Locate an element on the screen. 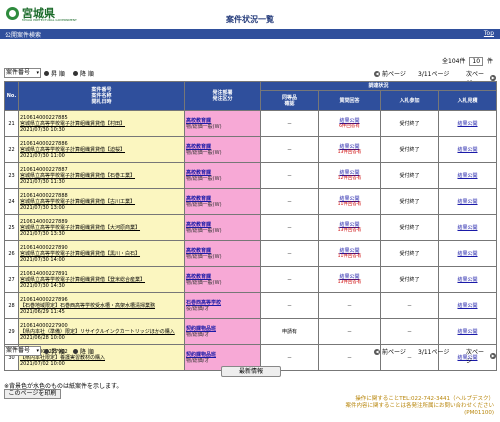 This screenshot has height=422, width=500. question-answer-count: 12件回答有 is located at coordinates (349, 178).